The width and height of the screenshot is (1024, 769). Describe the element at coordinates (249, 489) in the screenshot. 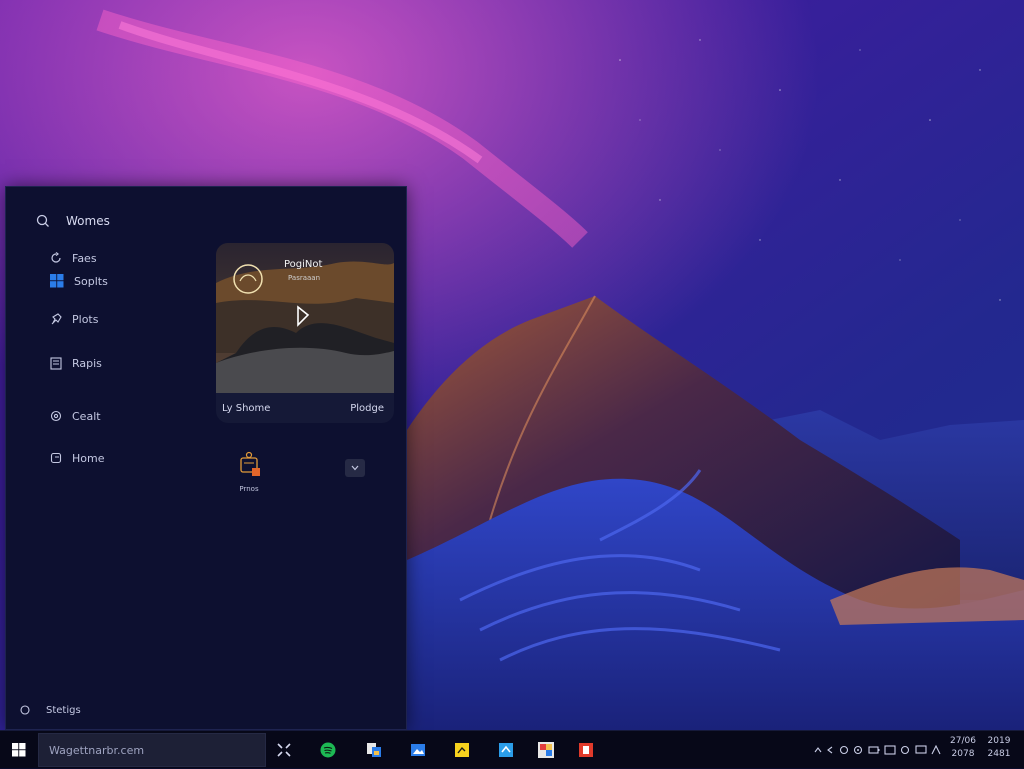

I see `app-tile-label: Prnos` at that location.